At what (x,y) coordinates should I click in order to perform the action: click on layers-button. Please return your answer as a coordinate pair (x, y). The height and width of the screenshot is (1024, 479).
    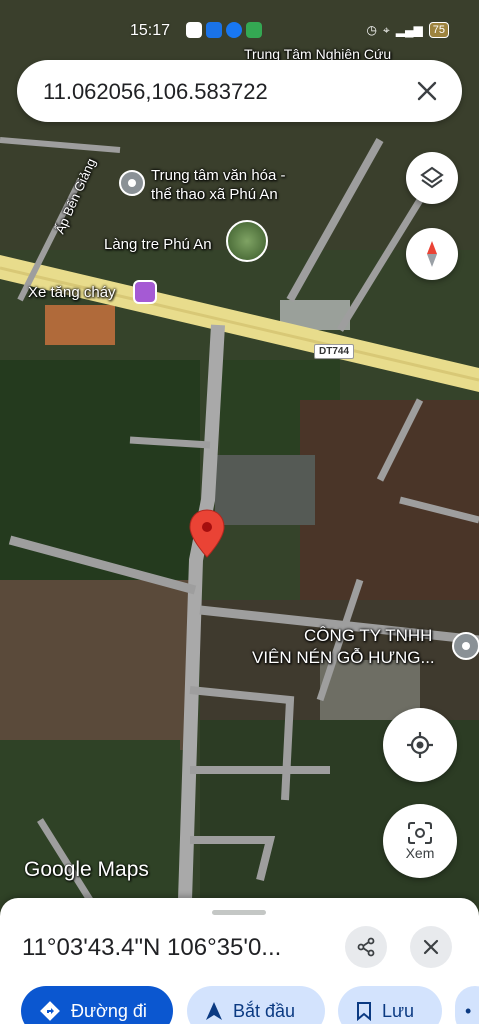
    Looking at the image, I should click on (432, 178).